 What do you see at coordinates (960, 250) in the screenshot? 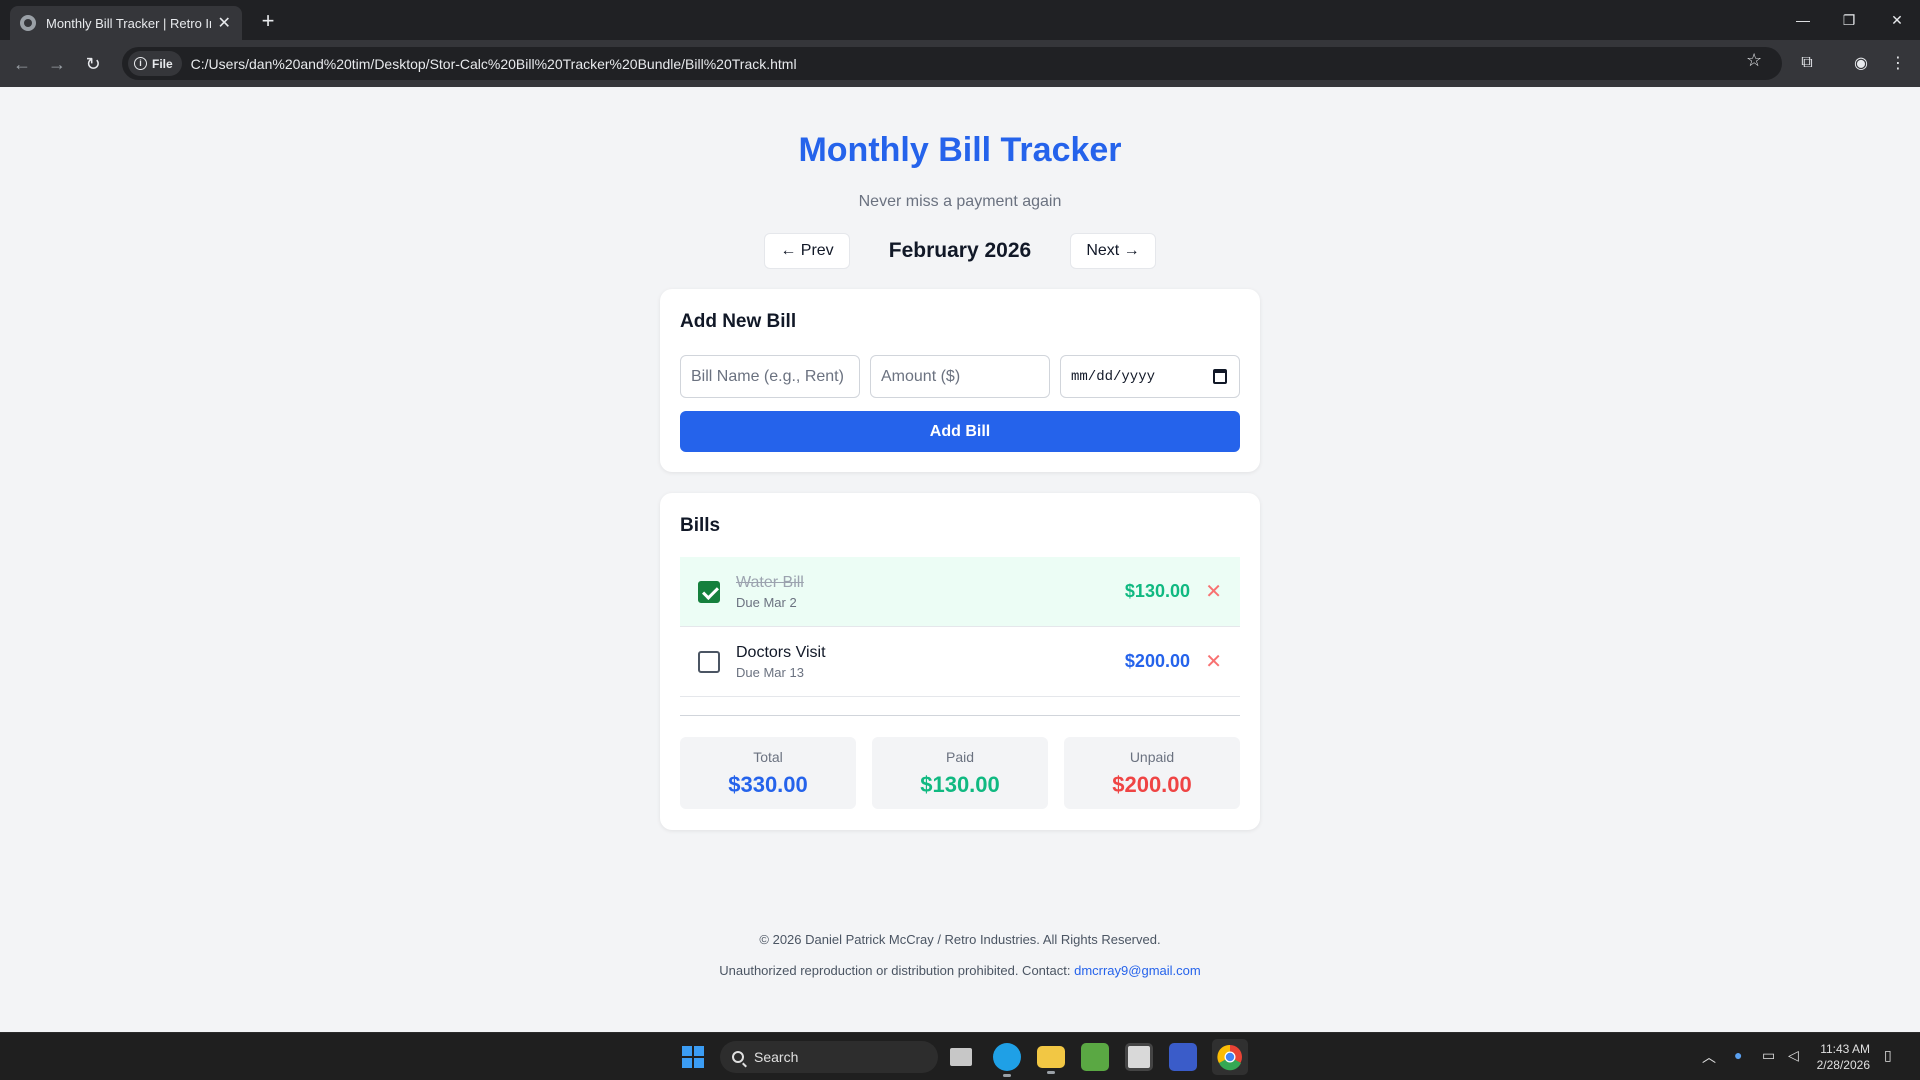
I see `current-month: February 2026` at bounding box center [960, 250].